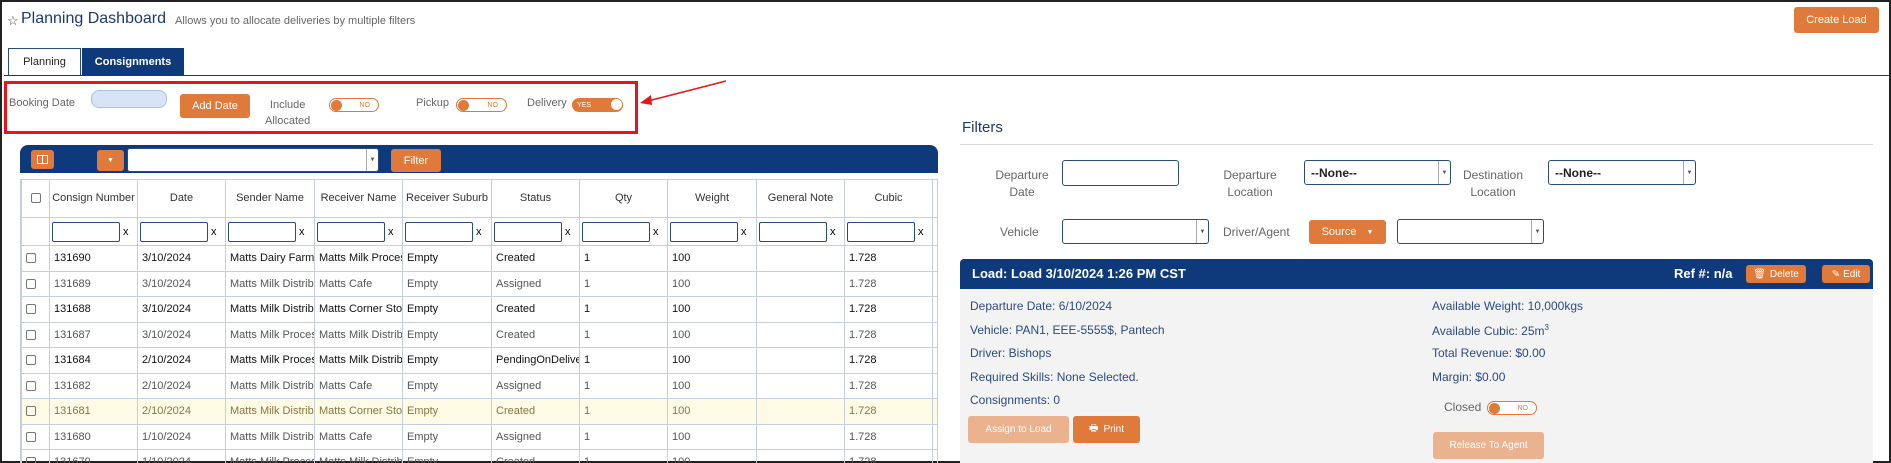  I want to click on delete-button: 🗑 Delete, so click(1776, 274).